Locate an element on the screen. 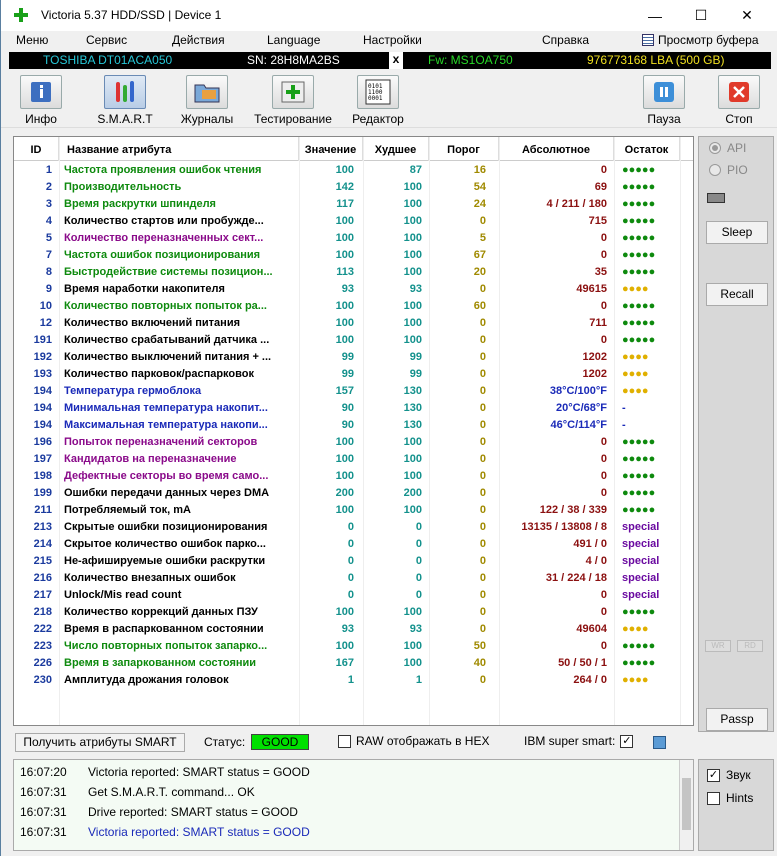  logs-button: Журналы is located at coordinates (207, 100).